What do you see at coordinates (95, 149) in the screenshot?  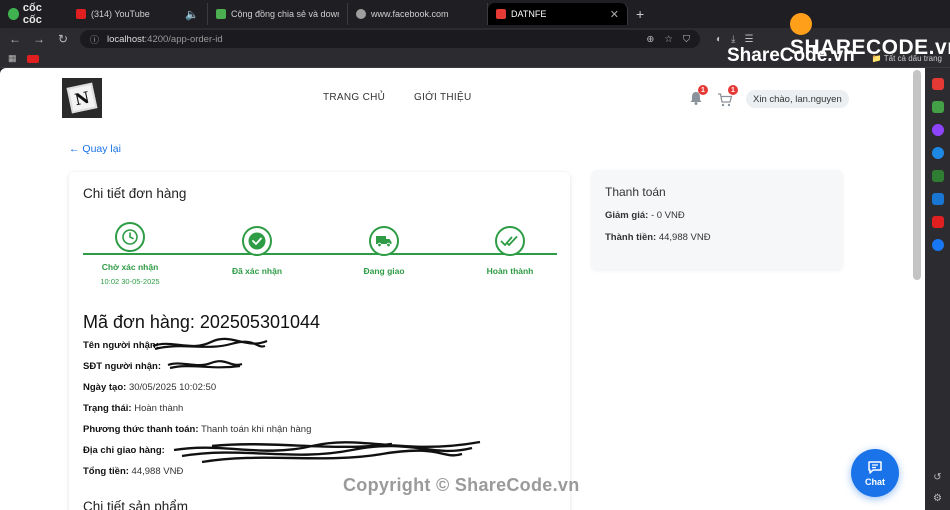 I see `back-link: ← Quay lại` at bounding box center [95, 149].